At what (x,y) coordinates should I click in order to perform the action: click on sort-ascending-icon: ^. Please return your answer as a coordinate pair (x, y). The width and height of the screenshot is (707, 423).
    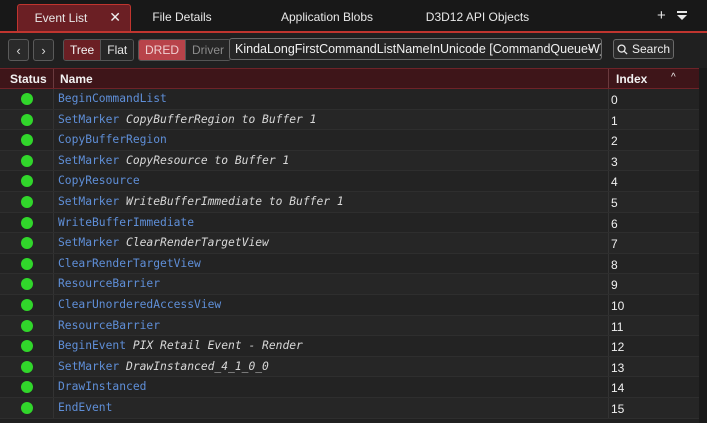
    Looking at the image, I should click on (673, 77).